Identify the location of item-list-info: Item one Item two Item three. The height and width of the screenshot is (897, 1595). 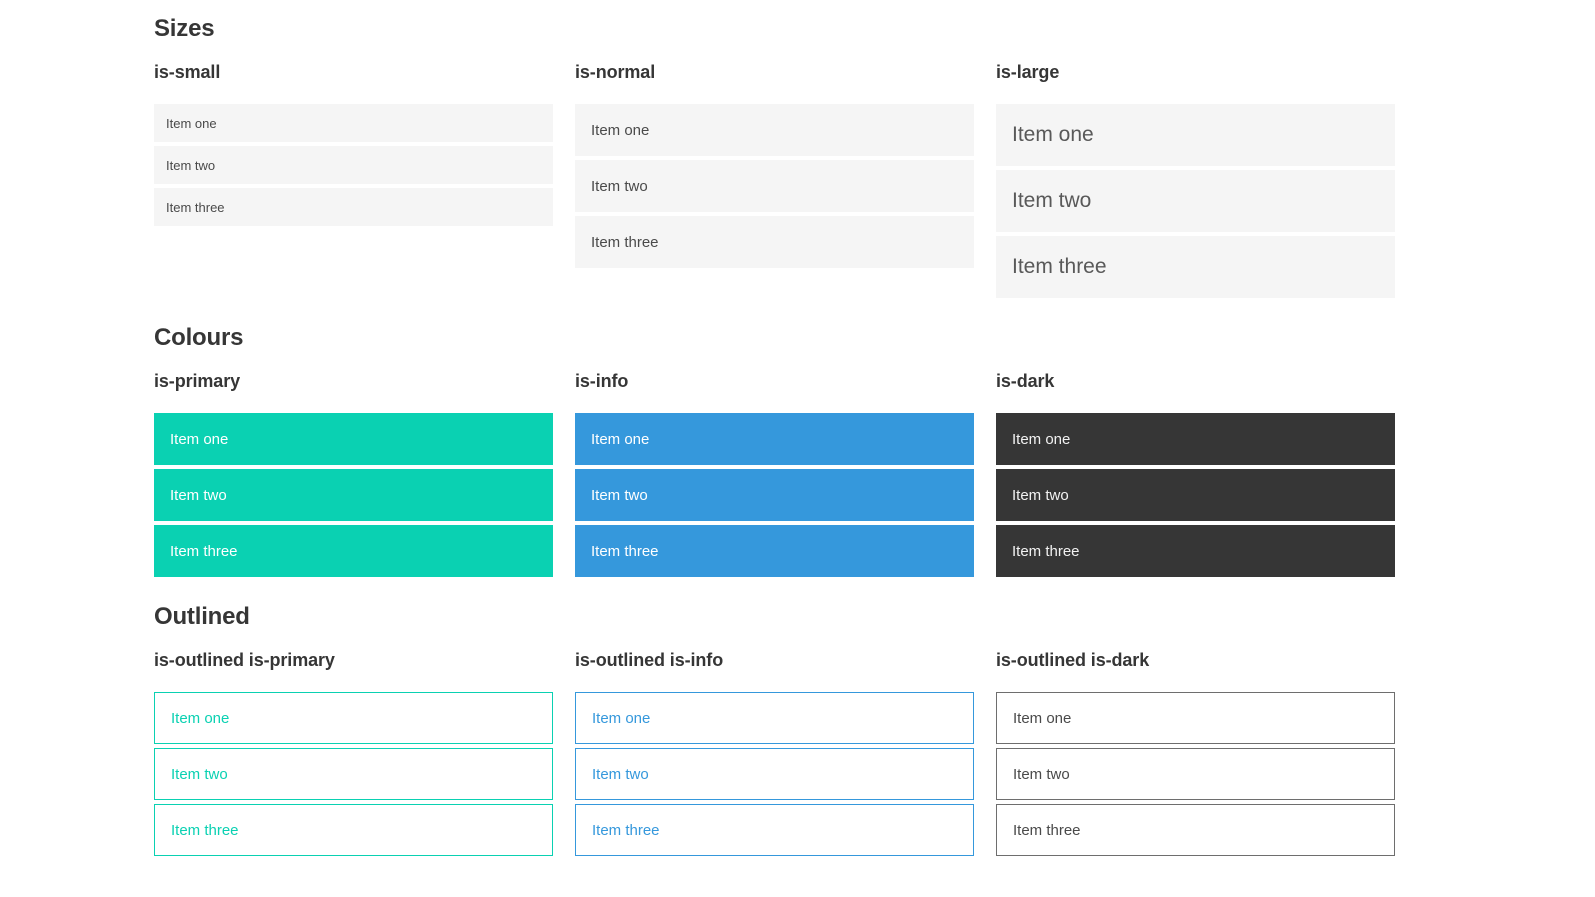
(774, 495).